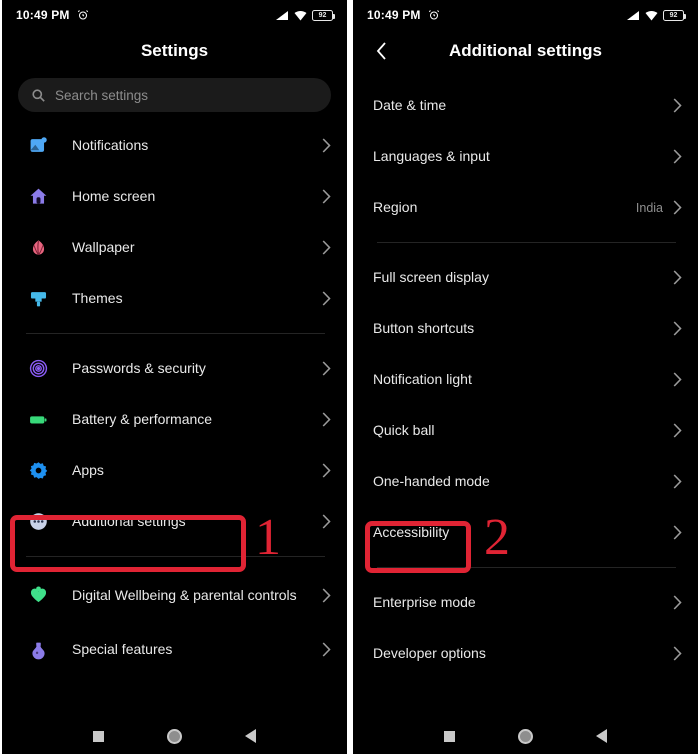 The height and width of the screenshot is (754, 700). I want to click on settings-list-item-label: Battery & performance, so click(142, 419).